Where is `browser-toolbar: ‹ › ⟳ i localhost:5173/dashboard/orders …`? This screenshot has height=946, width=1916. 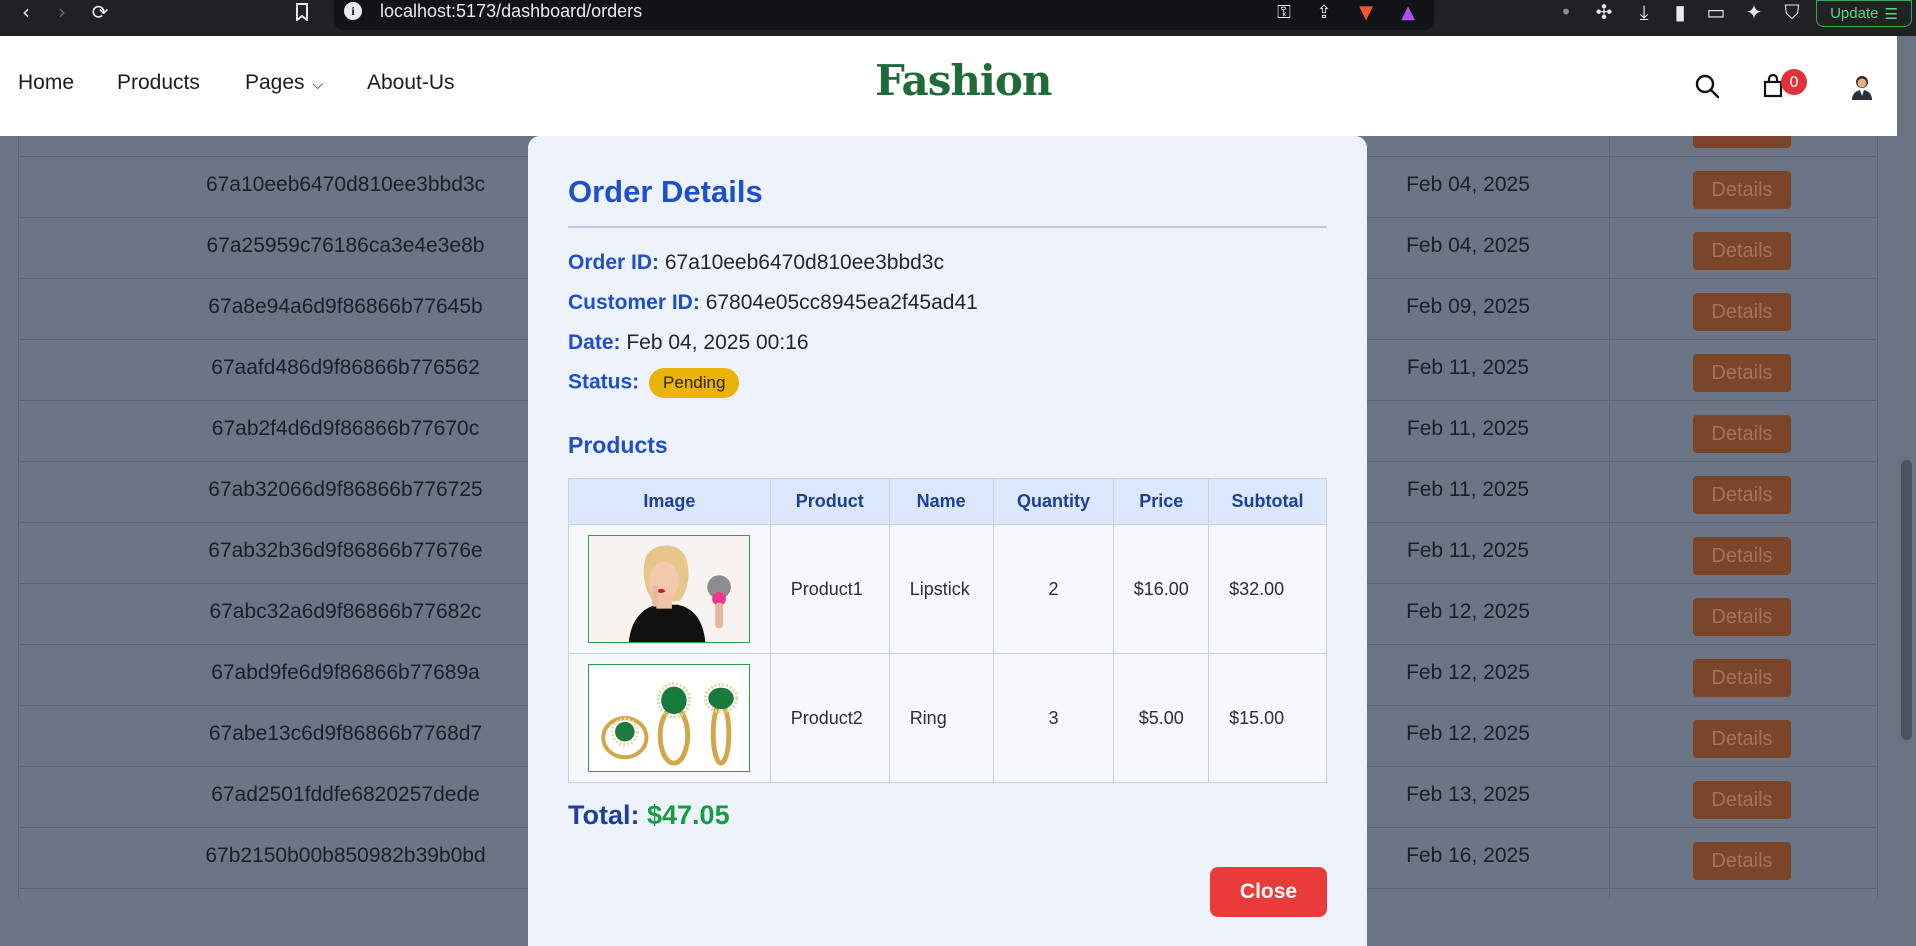
browser-toolbar: ‹ › ⟳ i localhost:5173/dashboard/orders … is located at coordinates (958, 18).